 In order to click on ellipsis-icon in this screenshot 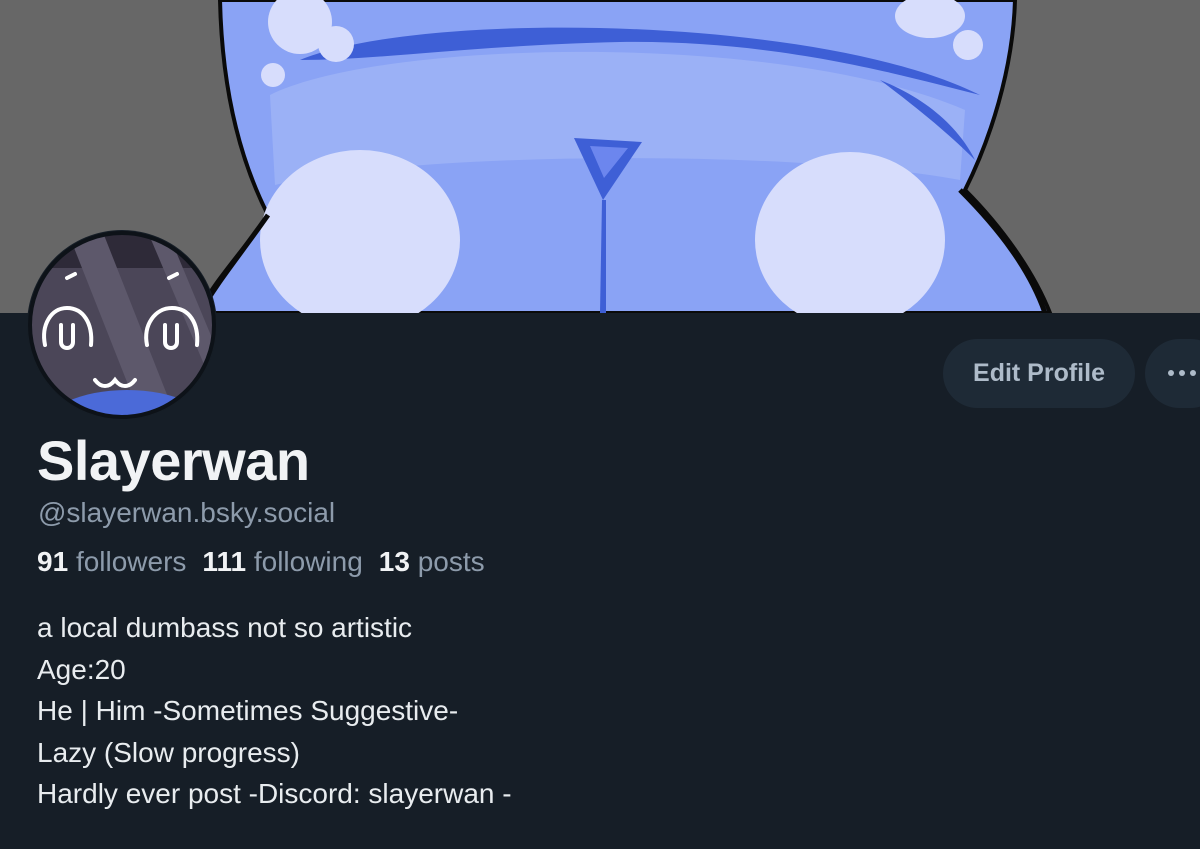, I will do `click(1182, 373)`.